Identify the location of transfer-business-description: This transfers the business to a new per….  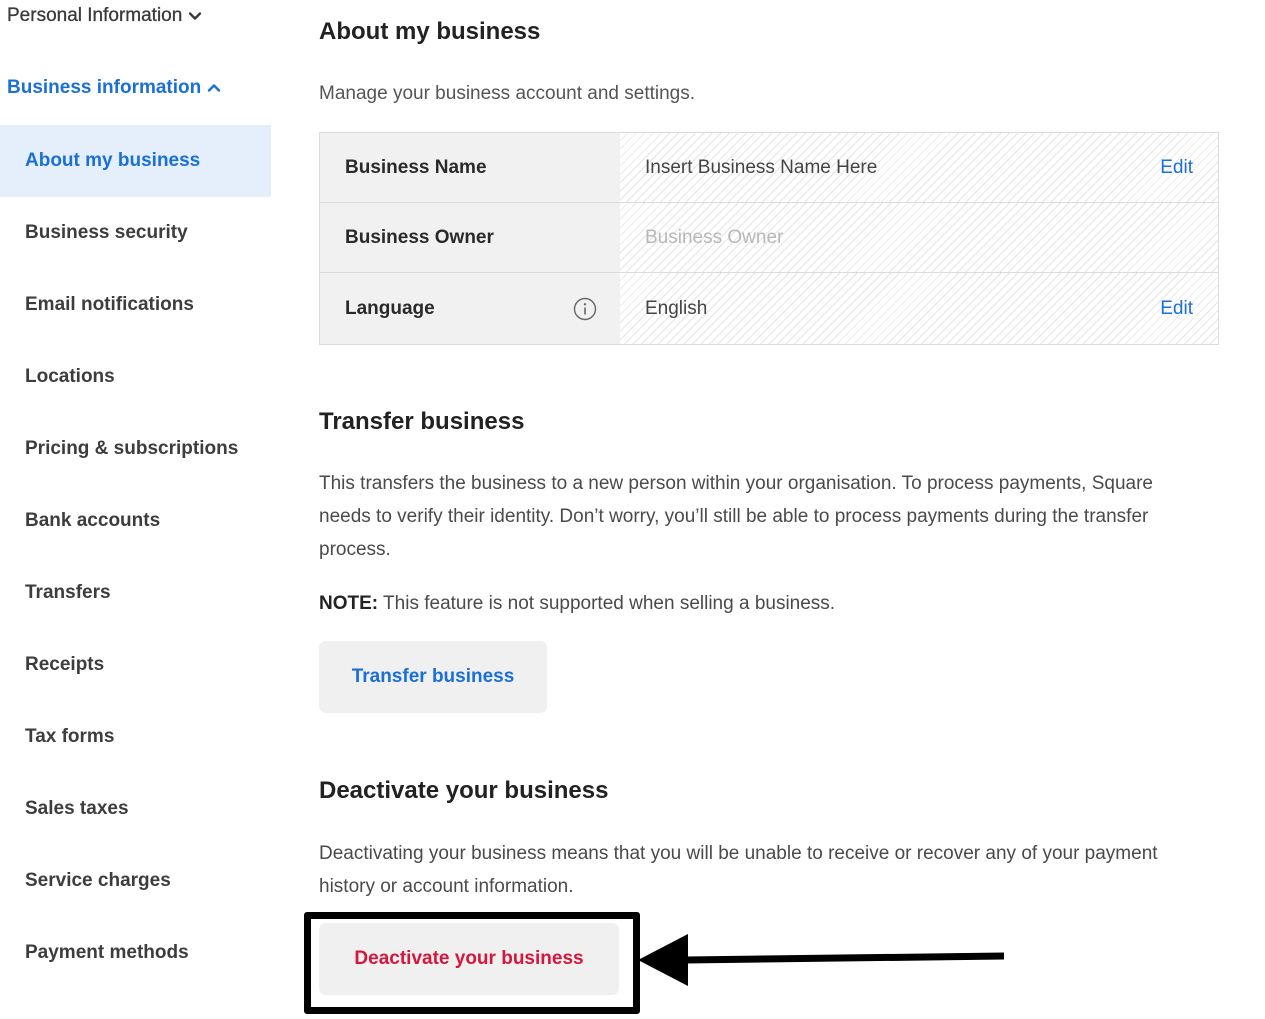
(736, 516).